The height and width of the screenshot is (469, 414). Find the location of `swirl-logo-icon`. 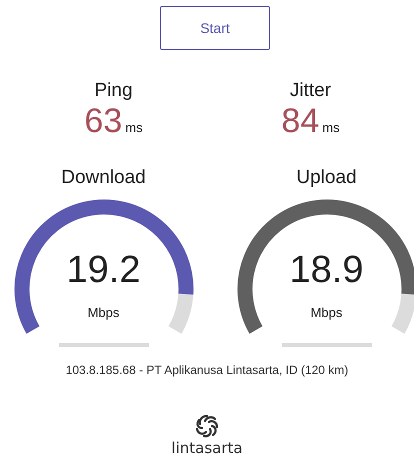

swirl-logo-icon is located at coordinates (207, 426).